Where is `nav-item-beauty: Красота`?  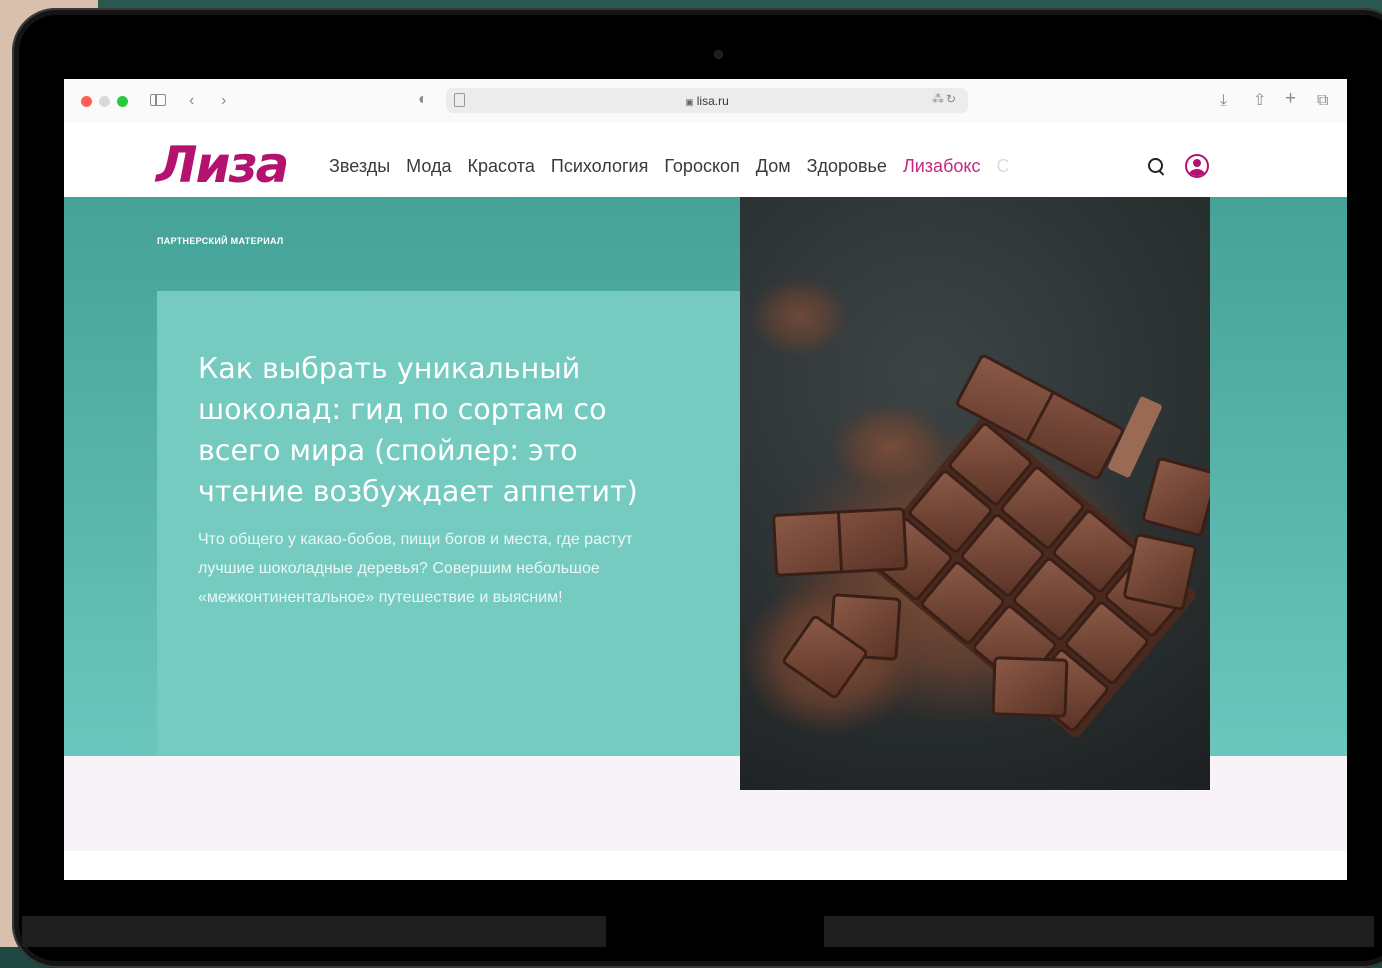
nav-item-beauty: Красота is located at coordinates (500, 166).